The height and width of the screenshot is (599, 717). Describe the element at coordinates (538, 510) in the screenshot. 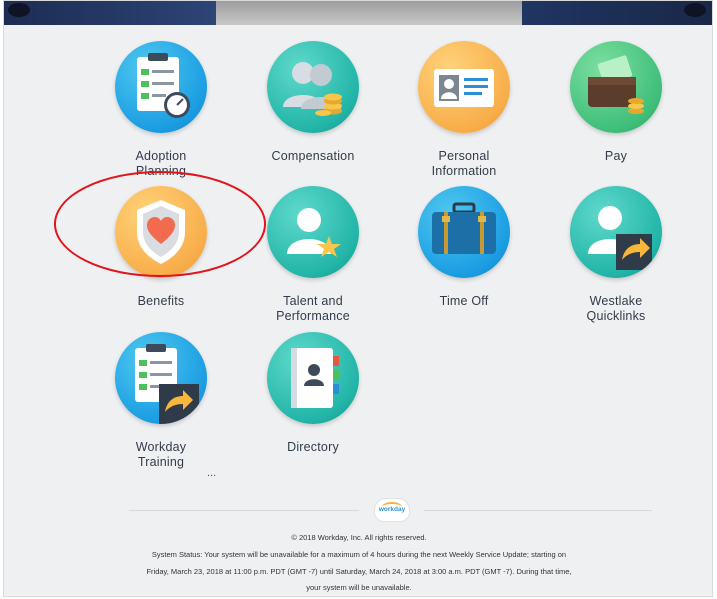

I see `footer-divider-right` at that location.